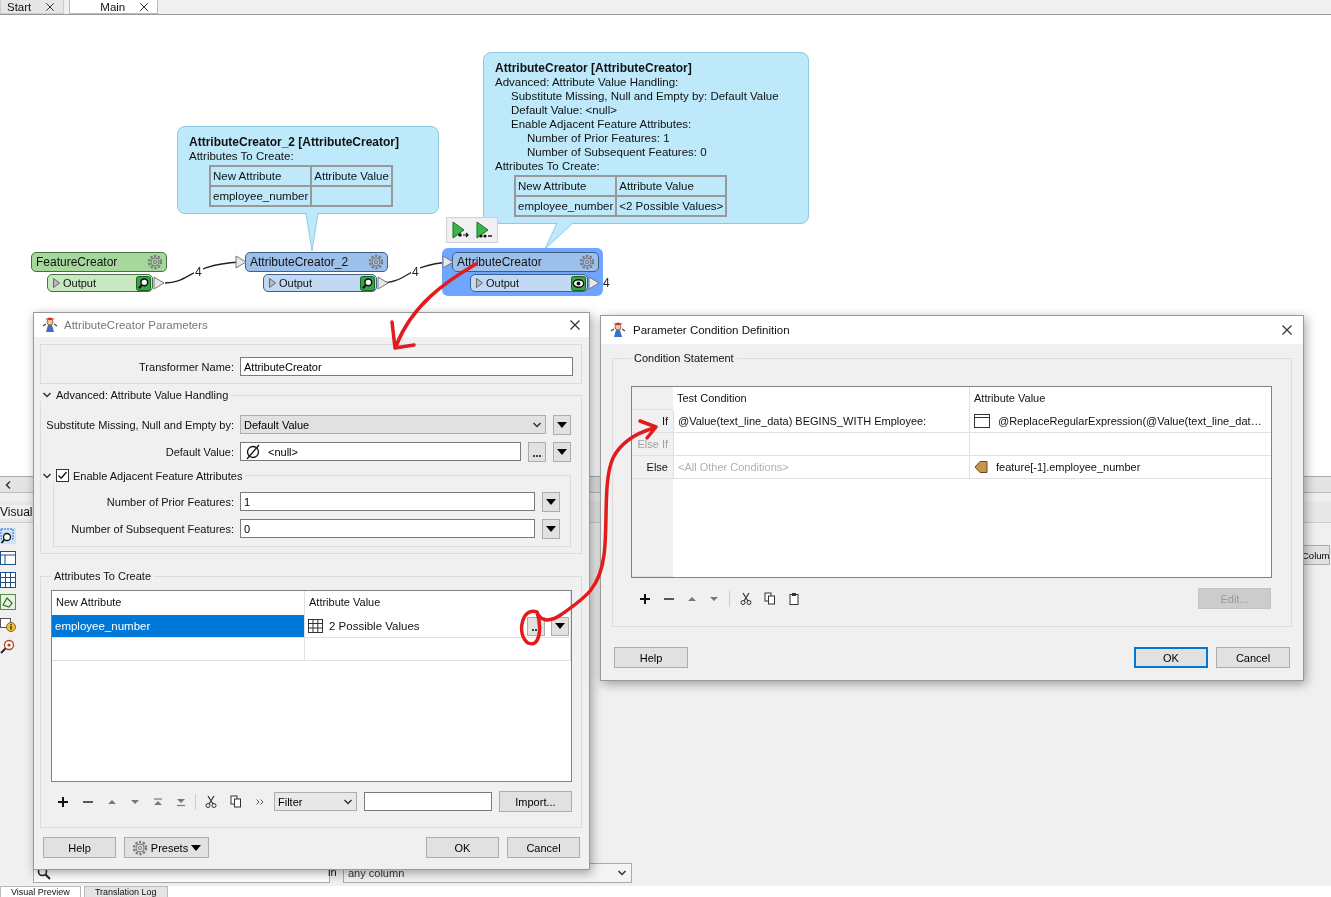 The width and height of the screenshot is (1331, 897). I want to click on column-header: New Attribute, so click(261, 176).